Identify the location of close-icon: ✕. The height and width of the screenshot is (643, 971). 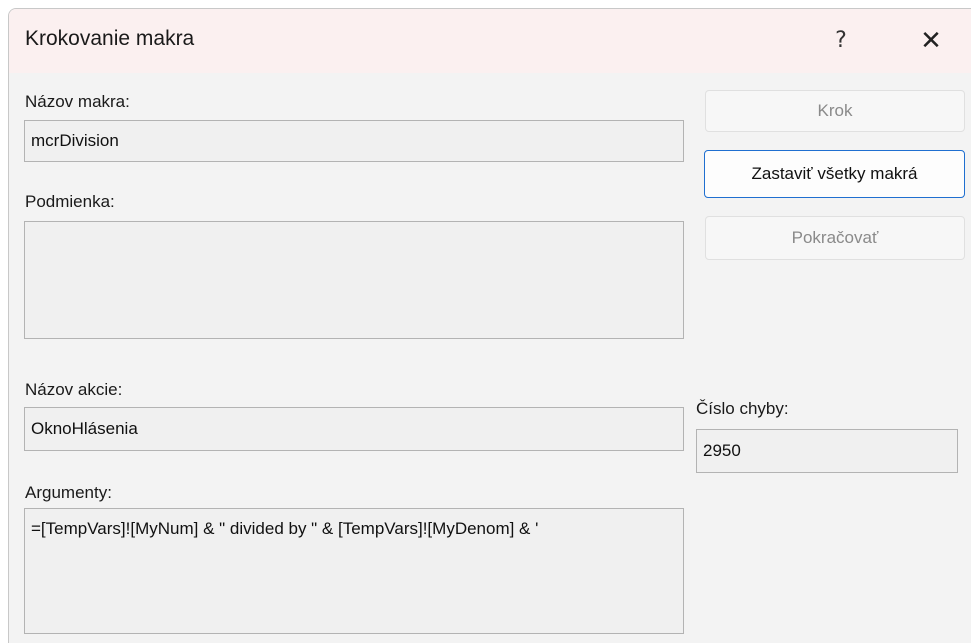
(931, 41).